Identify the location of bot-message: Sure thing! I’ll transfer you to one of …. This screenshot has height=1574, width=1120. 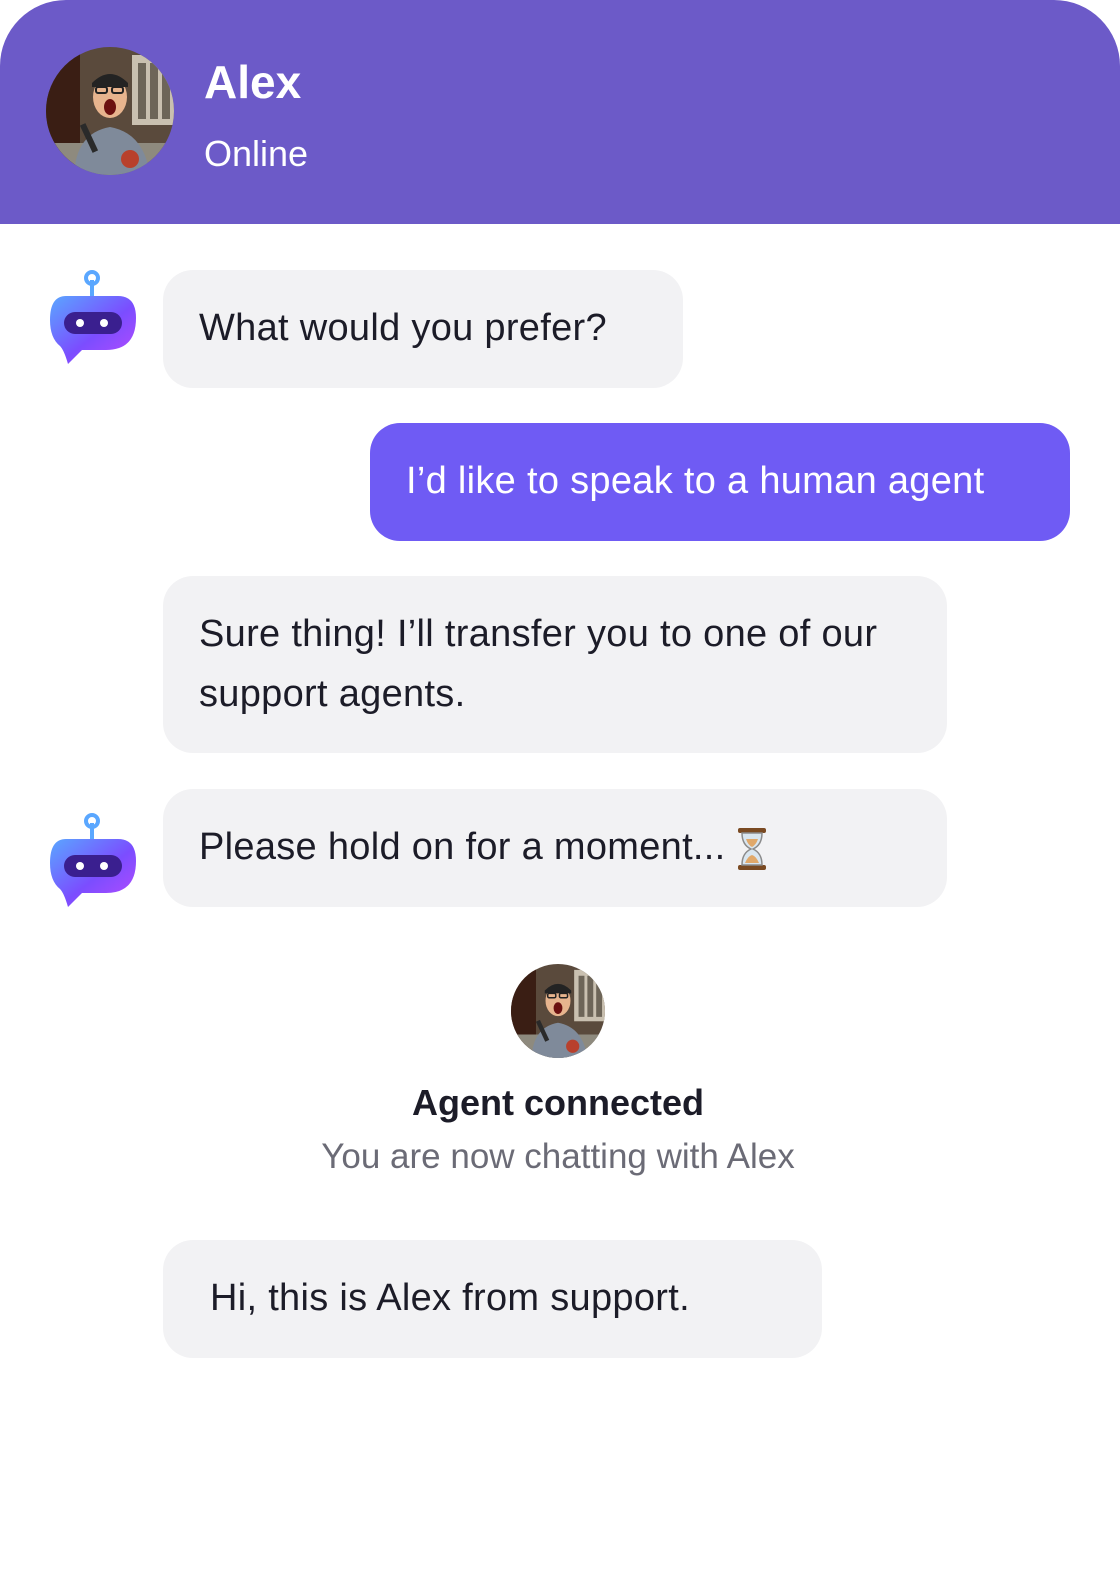
(555, 664).